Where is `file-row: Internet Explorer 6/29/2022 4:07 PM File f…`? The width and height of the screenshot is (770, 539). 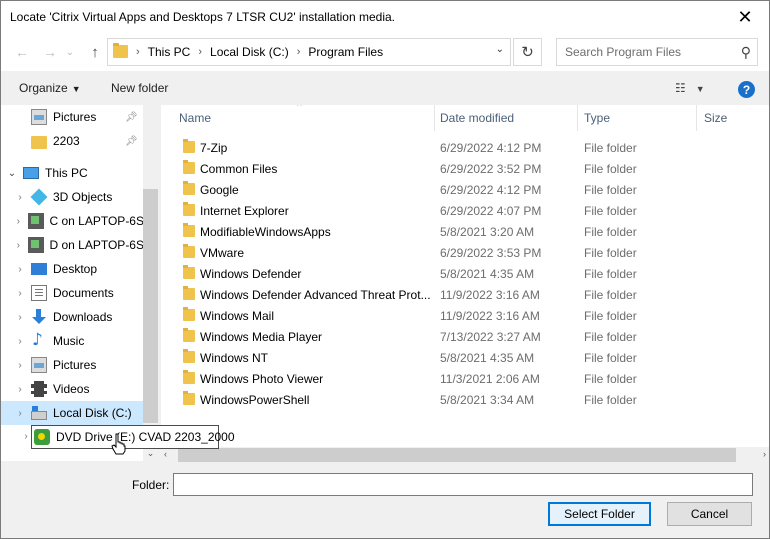 file-row: Internet Explorer 6/29/2022 4:07 PM File f… is located at coordinates (465, 210).